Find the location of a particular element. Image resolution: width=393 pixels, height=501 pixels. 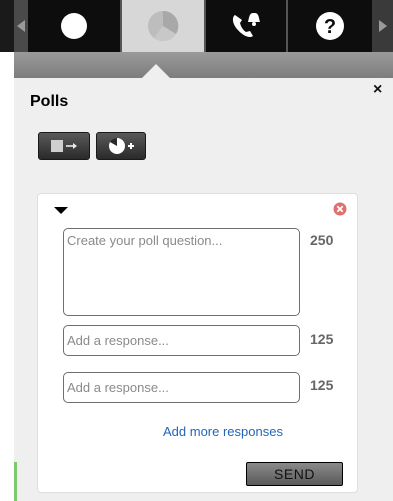

export-poll-button is located at coordinates (64, 146).